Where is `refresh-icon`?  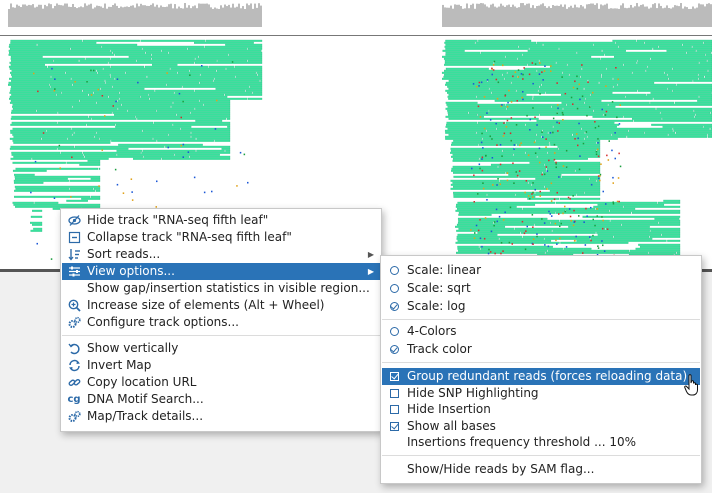
refresh-icon is located at coordinates (74, 365).